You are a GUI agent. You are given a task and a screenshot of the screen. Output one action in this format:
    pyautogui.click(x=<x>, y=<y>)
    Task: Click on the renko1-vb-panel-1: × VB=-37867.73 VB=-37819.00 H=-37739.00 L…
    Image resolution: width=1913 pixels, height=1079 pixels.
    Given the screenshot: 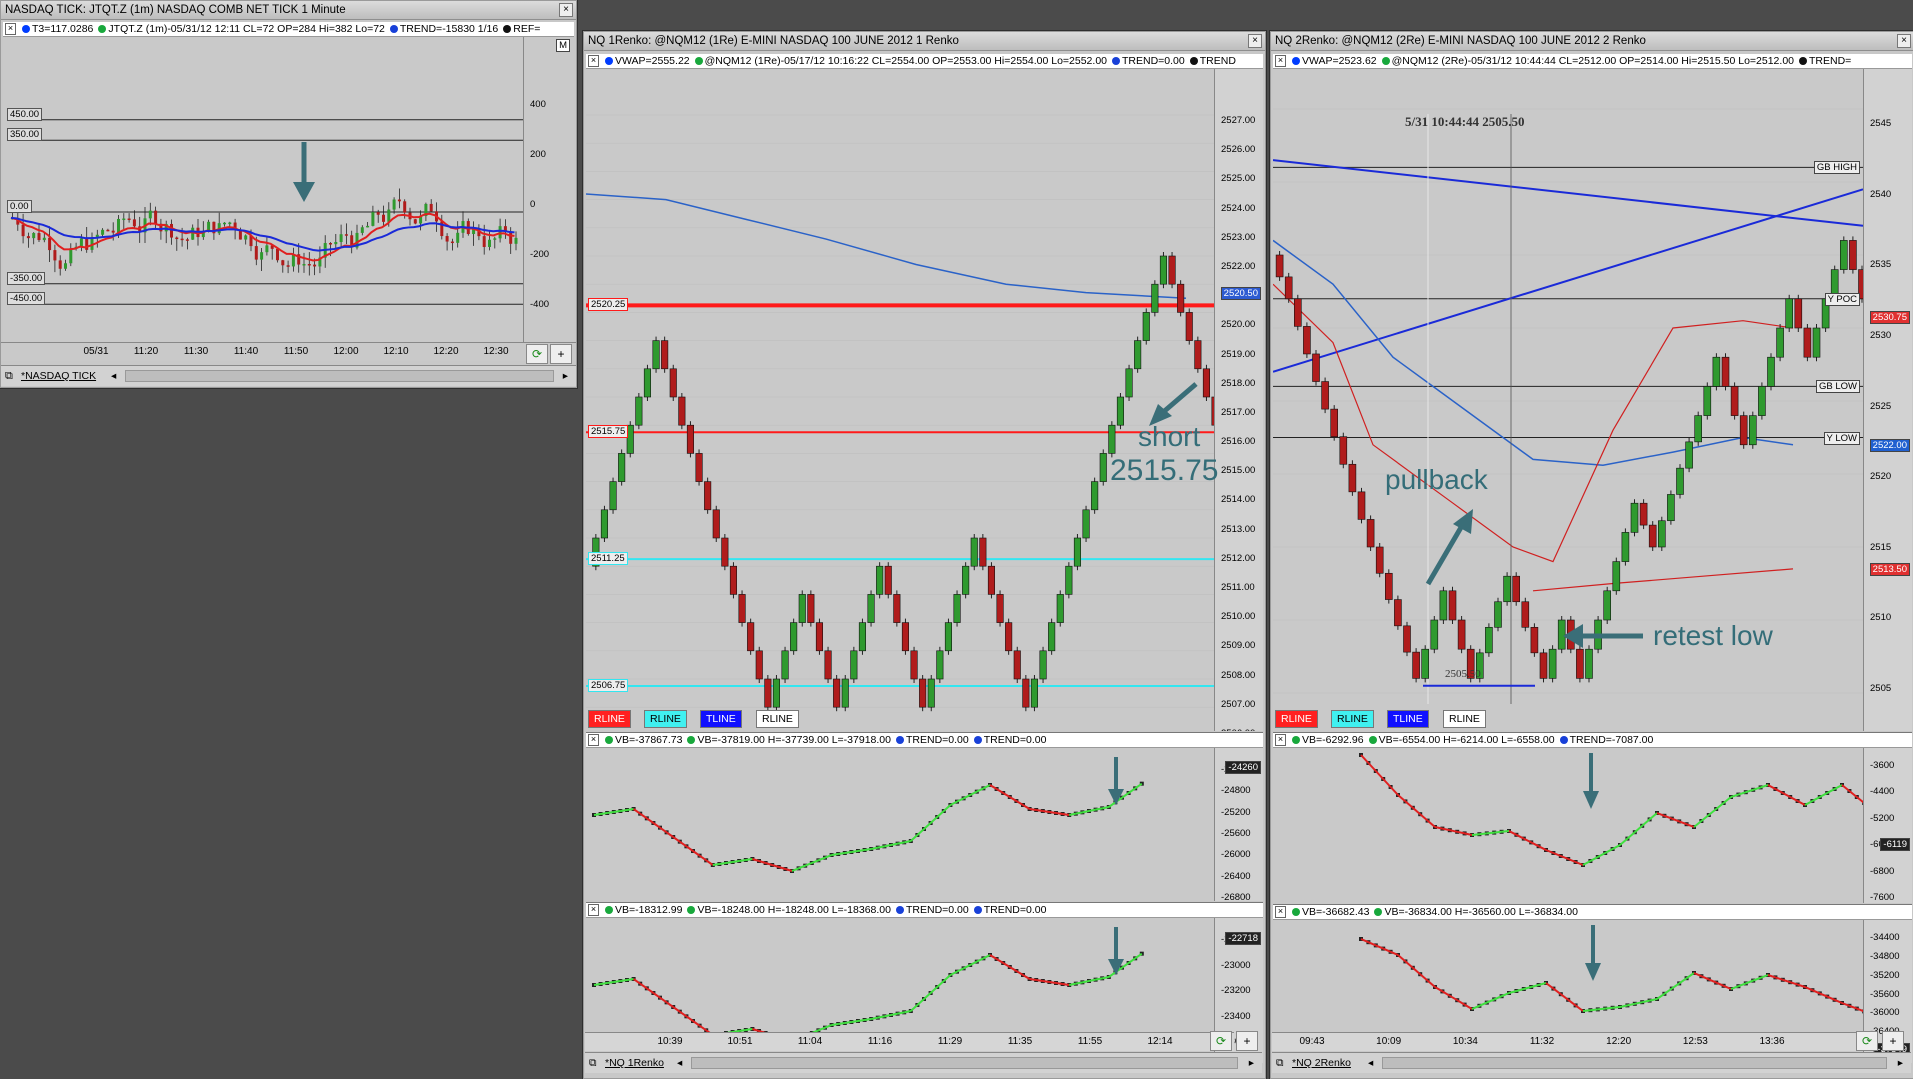 What is the action you would take?
    pyautogui.click(x=924, y=816)
    